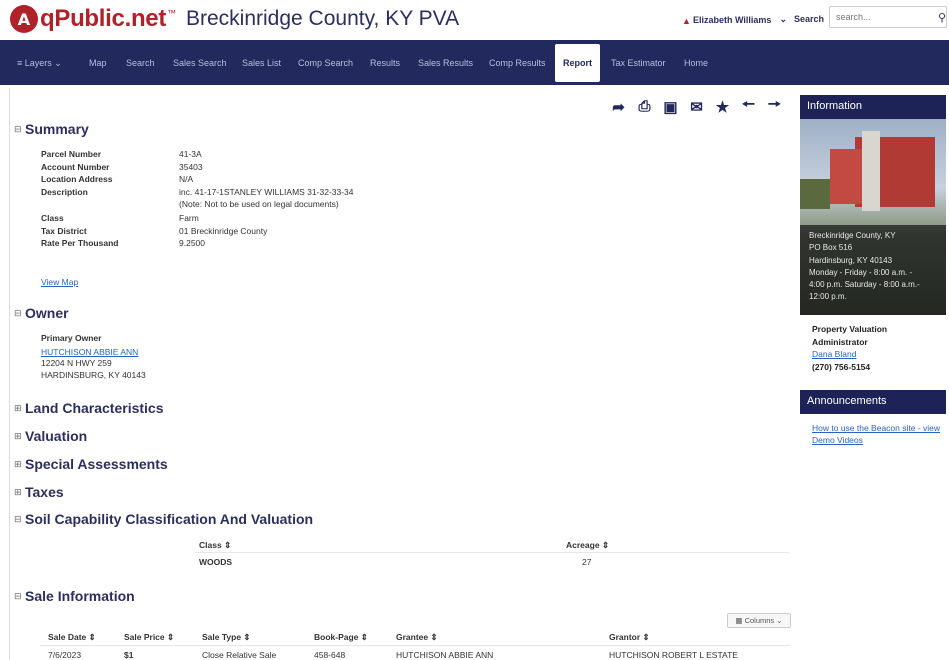  What do you see at coordinates (828, 297) in the screenshot?
I see `office-line: 12:00 p.m.` at bounding box center [828, 297].